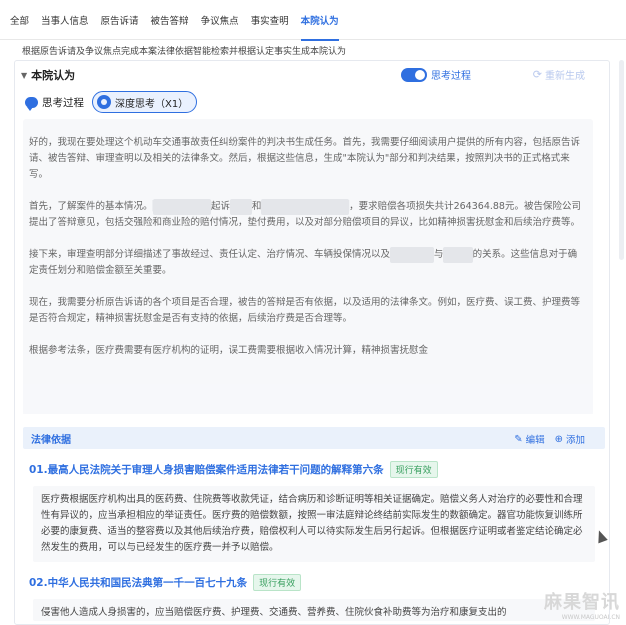 This screenshot has width=626, height=625. Describe the element at coordinates (206, 469) in the screenshot. I see `law-item-name: 01.最高人民法院关于审理人身损害赔偿案件适用法律若干问题的解释第六条` at that location.